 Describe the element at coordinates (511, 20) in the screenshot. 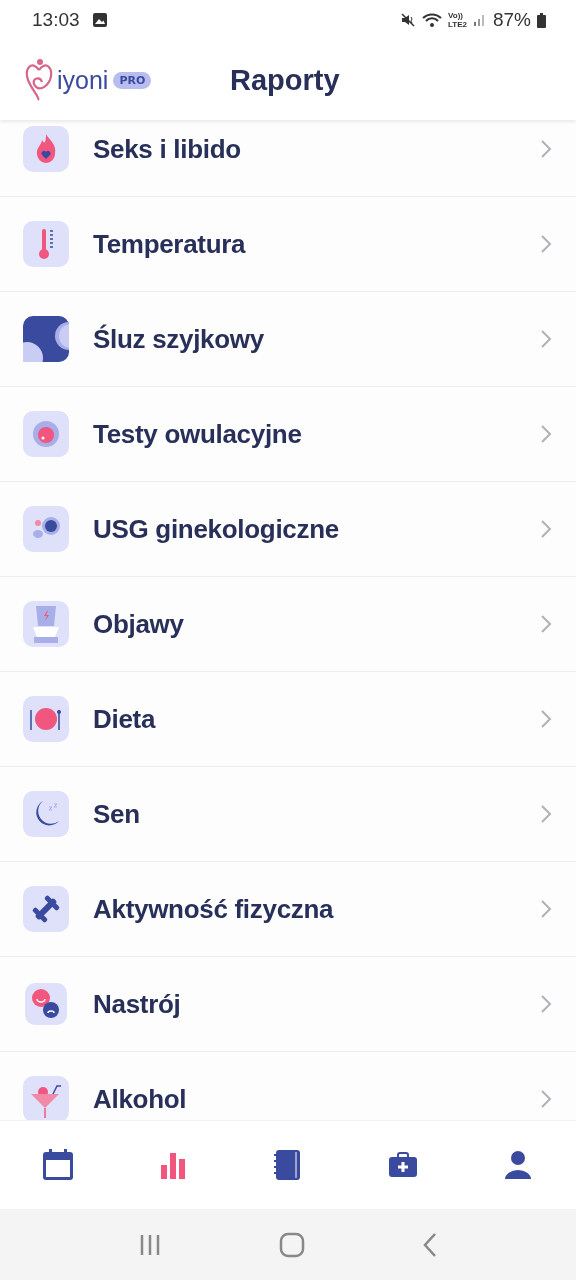

I see `battery-percent: 87%` at that location.